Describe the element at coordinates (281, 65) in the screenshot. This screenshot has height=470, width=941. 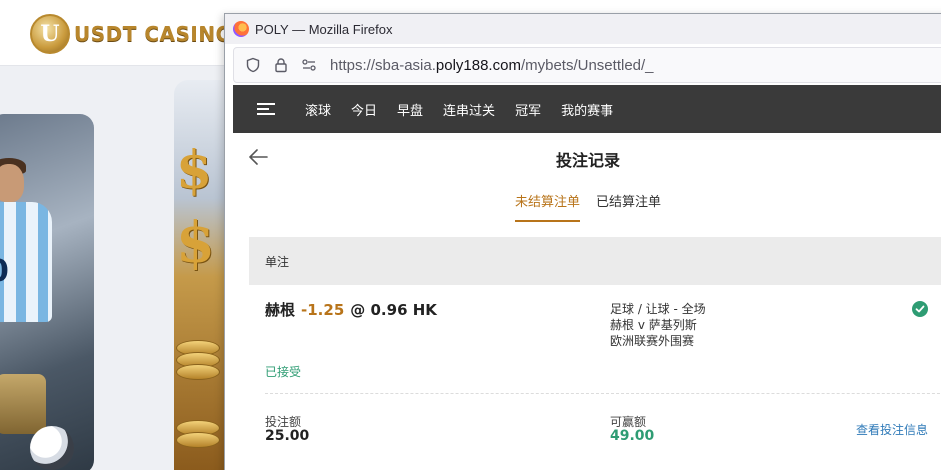
I see `lock-icon` at that location.